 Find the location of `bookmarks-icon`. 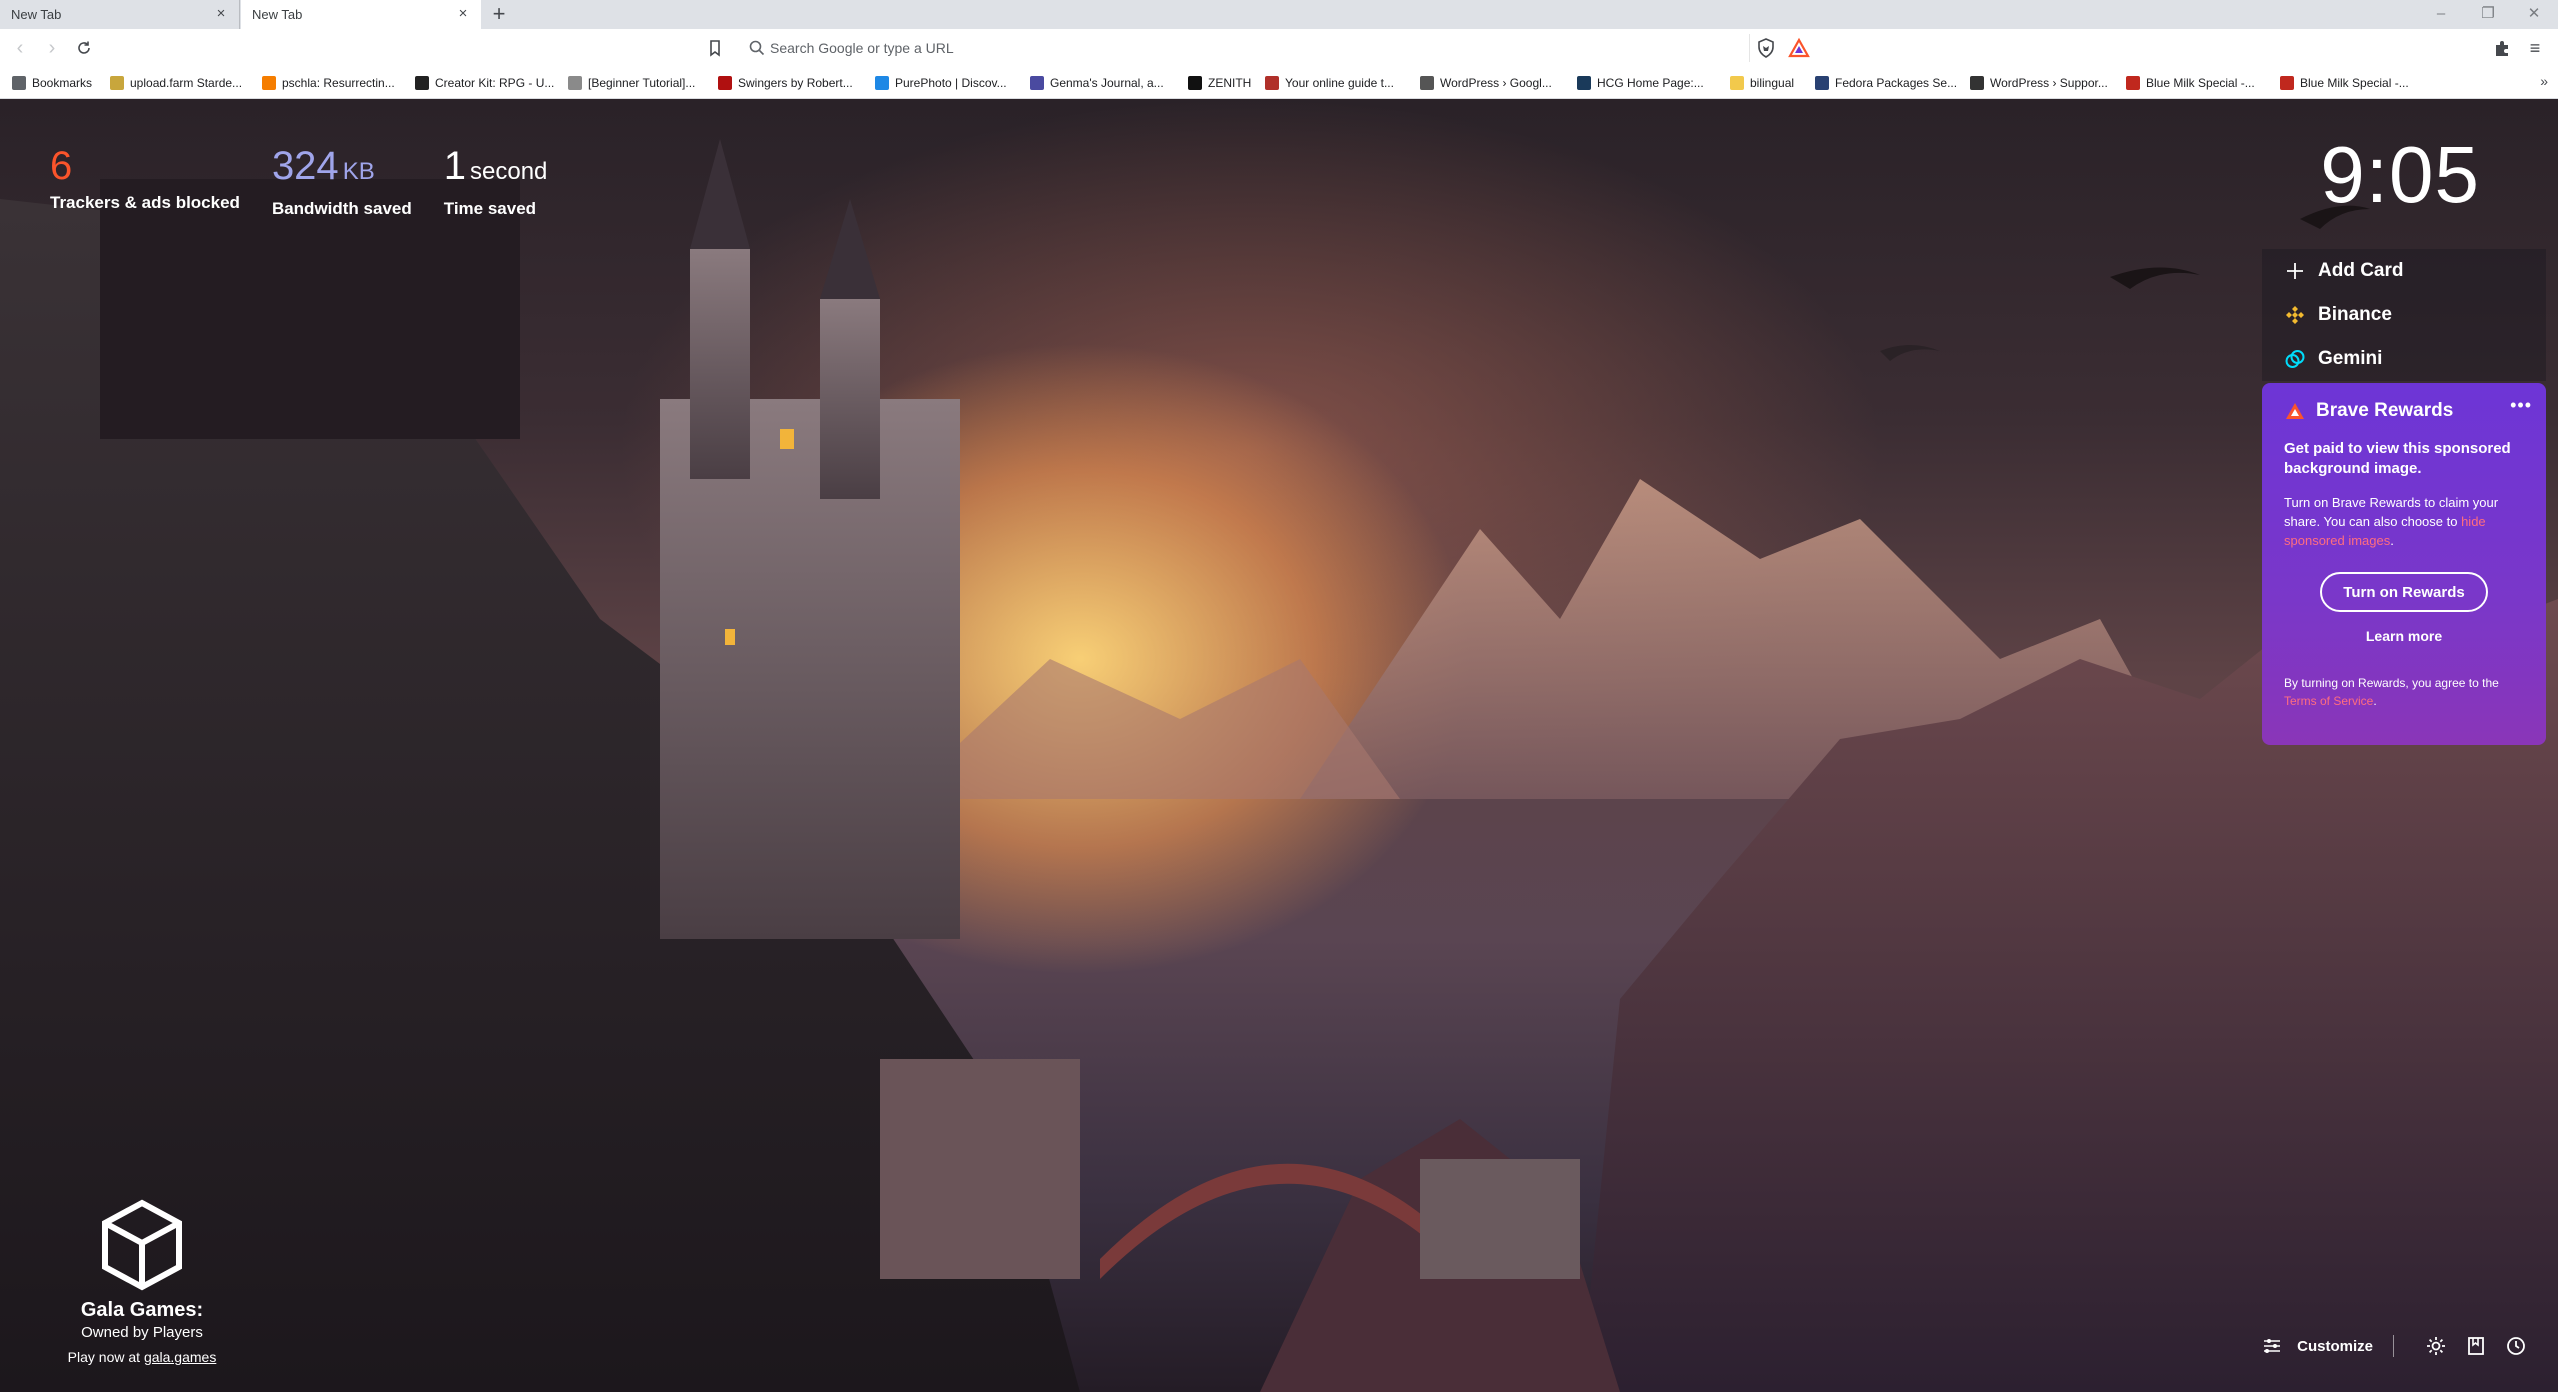

bookmarks-icon is located at coordinates (19, 83).